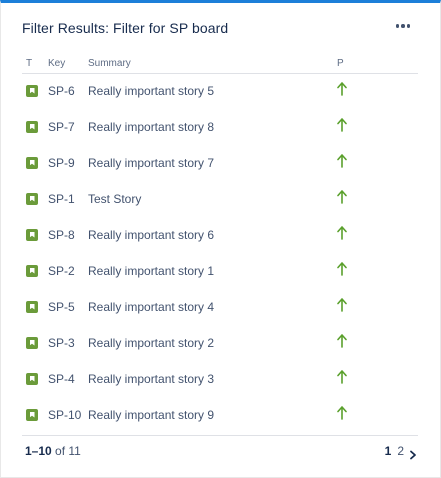  I want to click on table-row: SP-9 Really important story 7, so click(220, 163).